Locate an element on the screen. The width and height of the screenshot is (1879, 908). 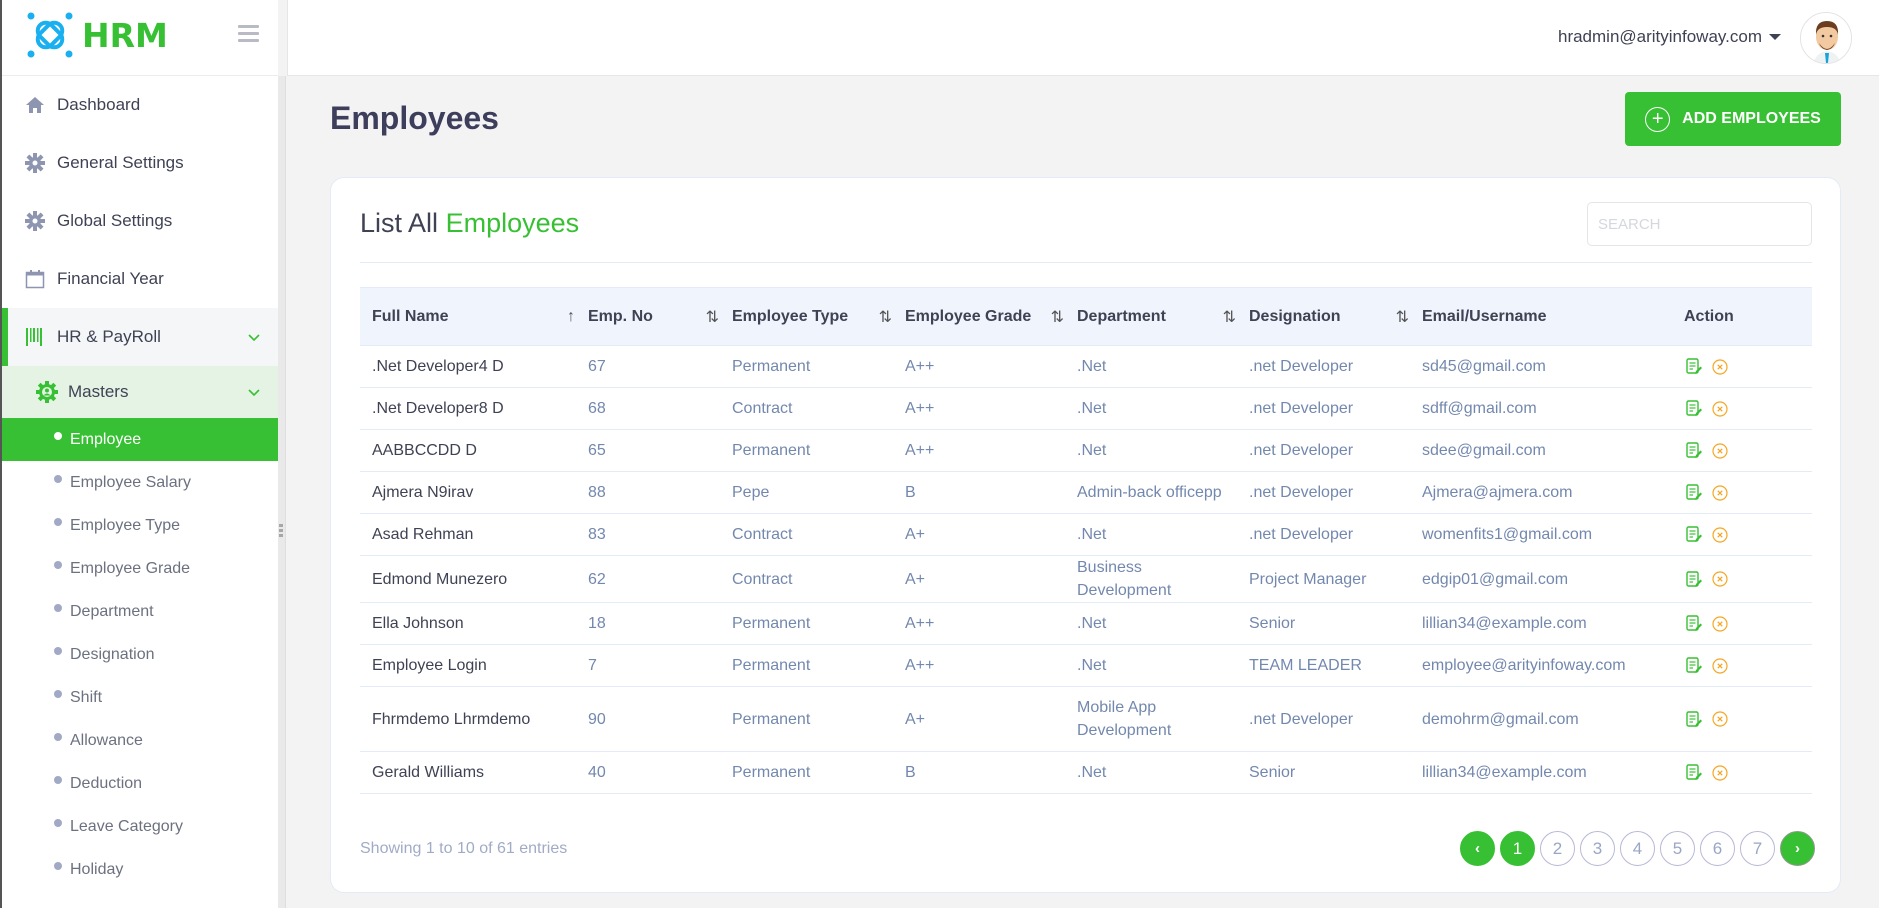
cell-designation: TEAM LEADER is located at coordinates (1305, 665).